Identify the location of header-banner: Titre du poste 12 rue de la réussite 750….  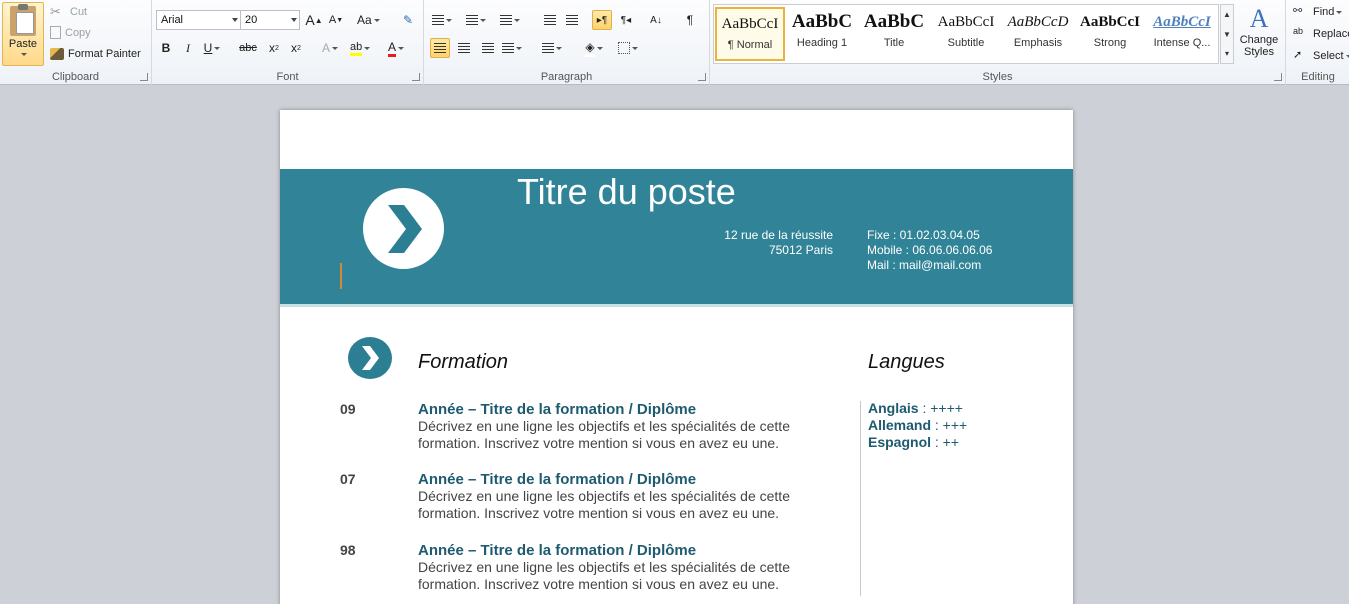
(676, 238).